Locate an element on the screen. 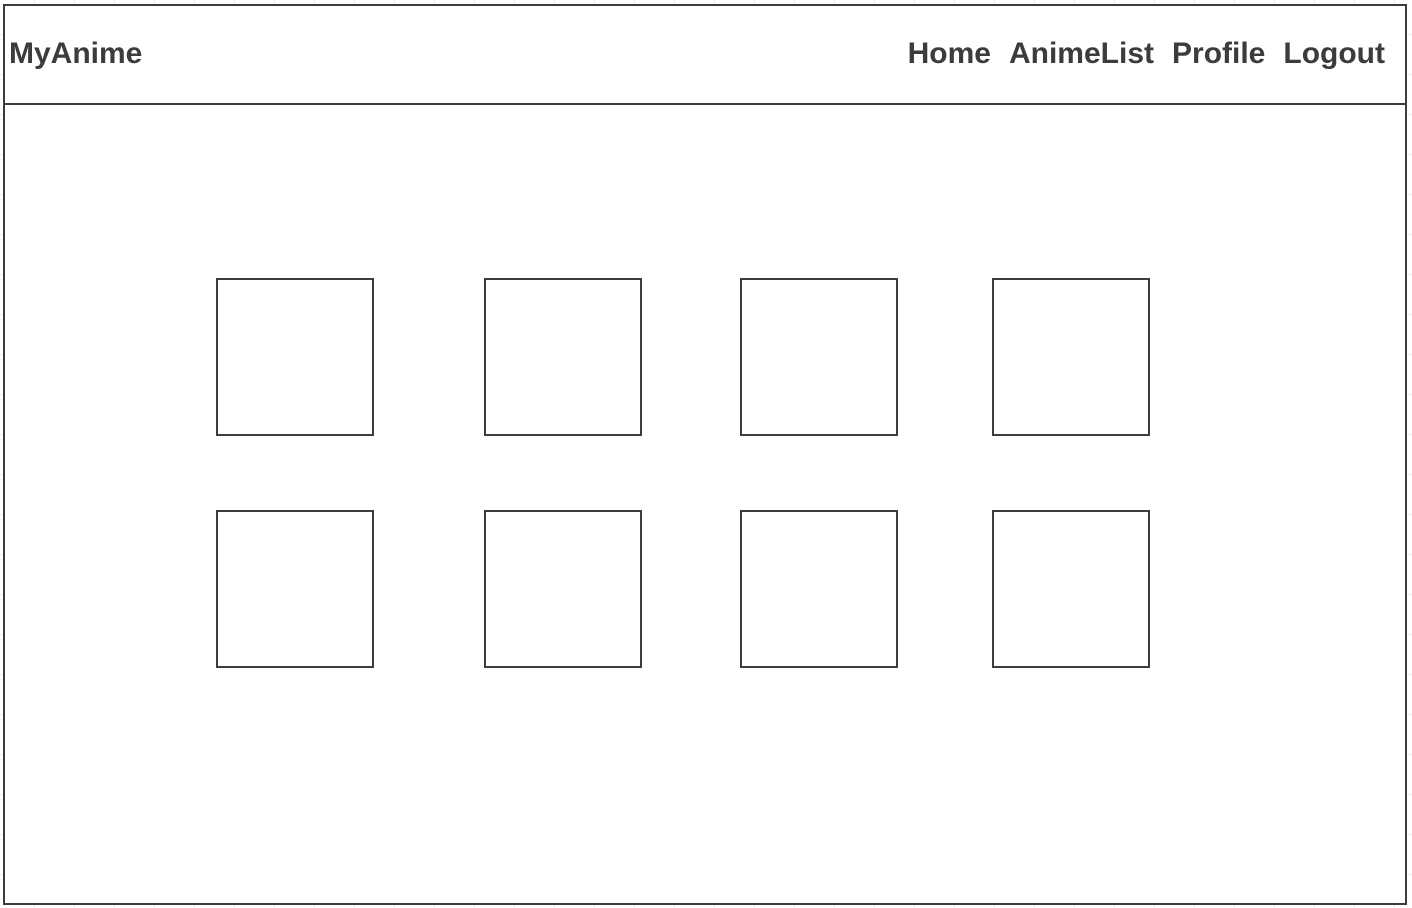 This screenshot has height=908, width=1412. main-nav: Home AnimeList Profile Logout is located at coordinates (1146, 54).